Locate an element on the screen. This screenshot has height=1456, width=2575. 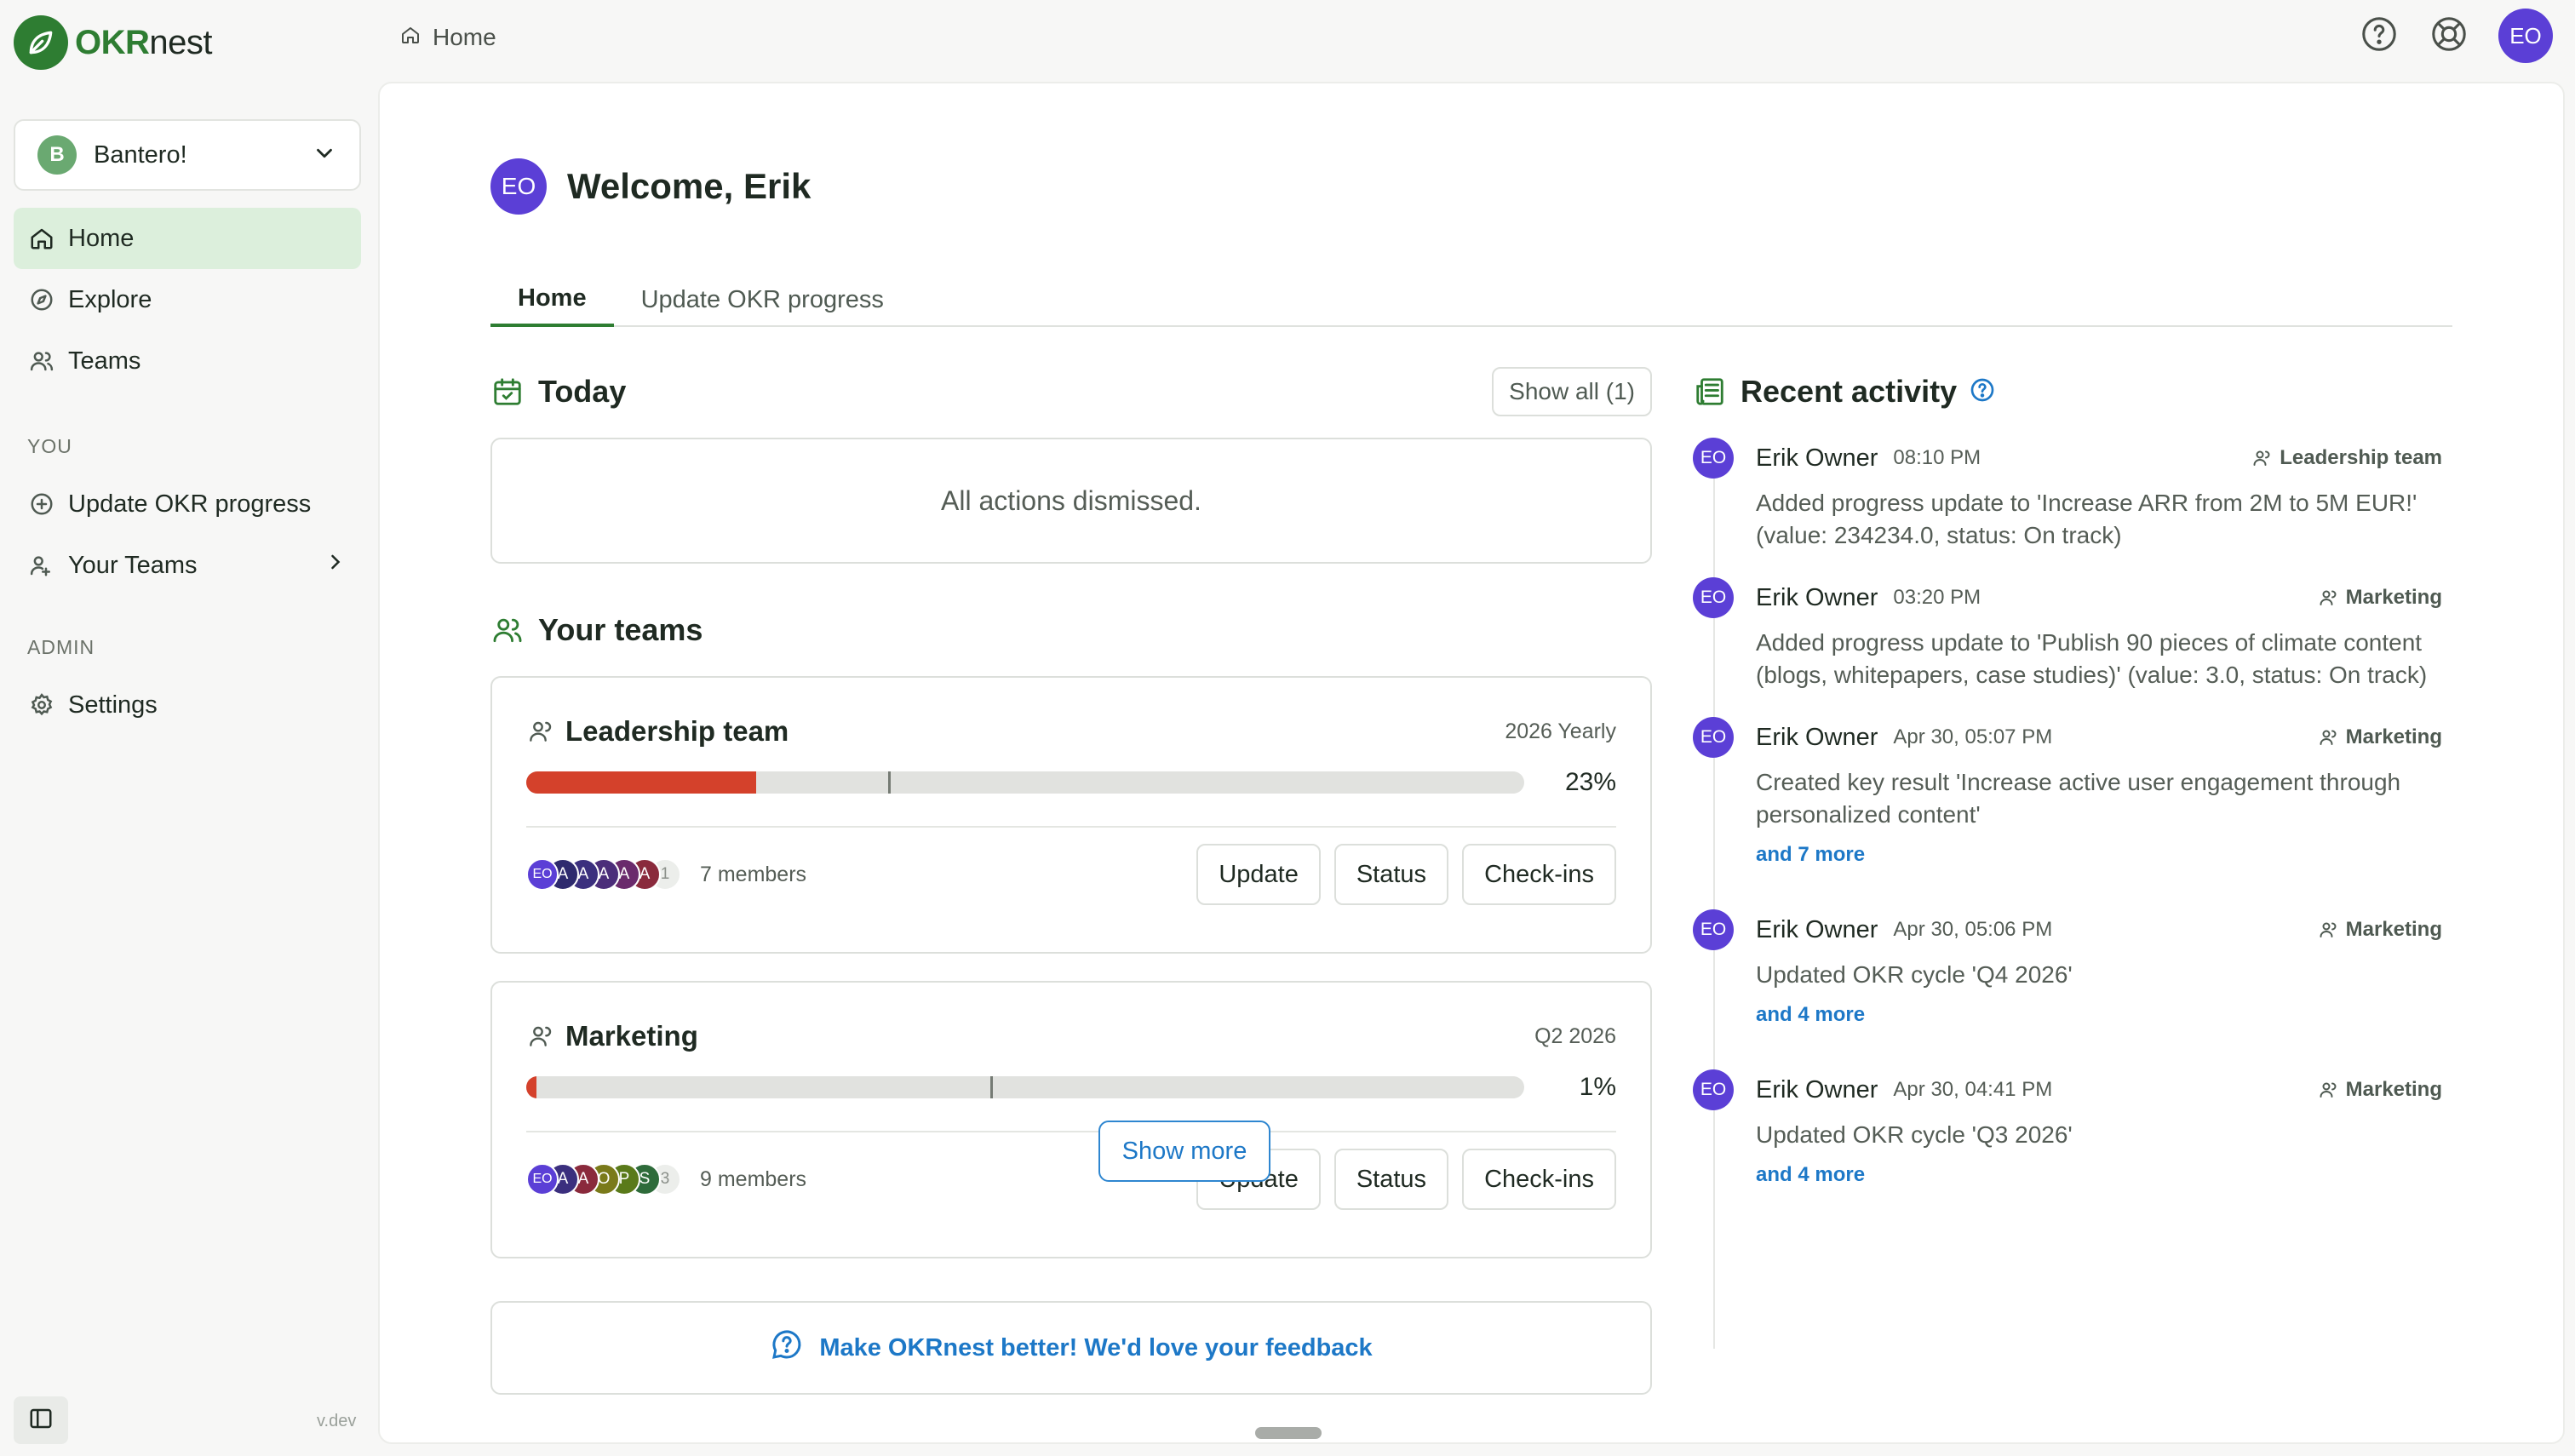
admin-nav: Settings is located at coordinates (187, 705).